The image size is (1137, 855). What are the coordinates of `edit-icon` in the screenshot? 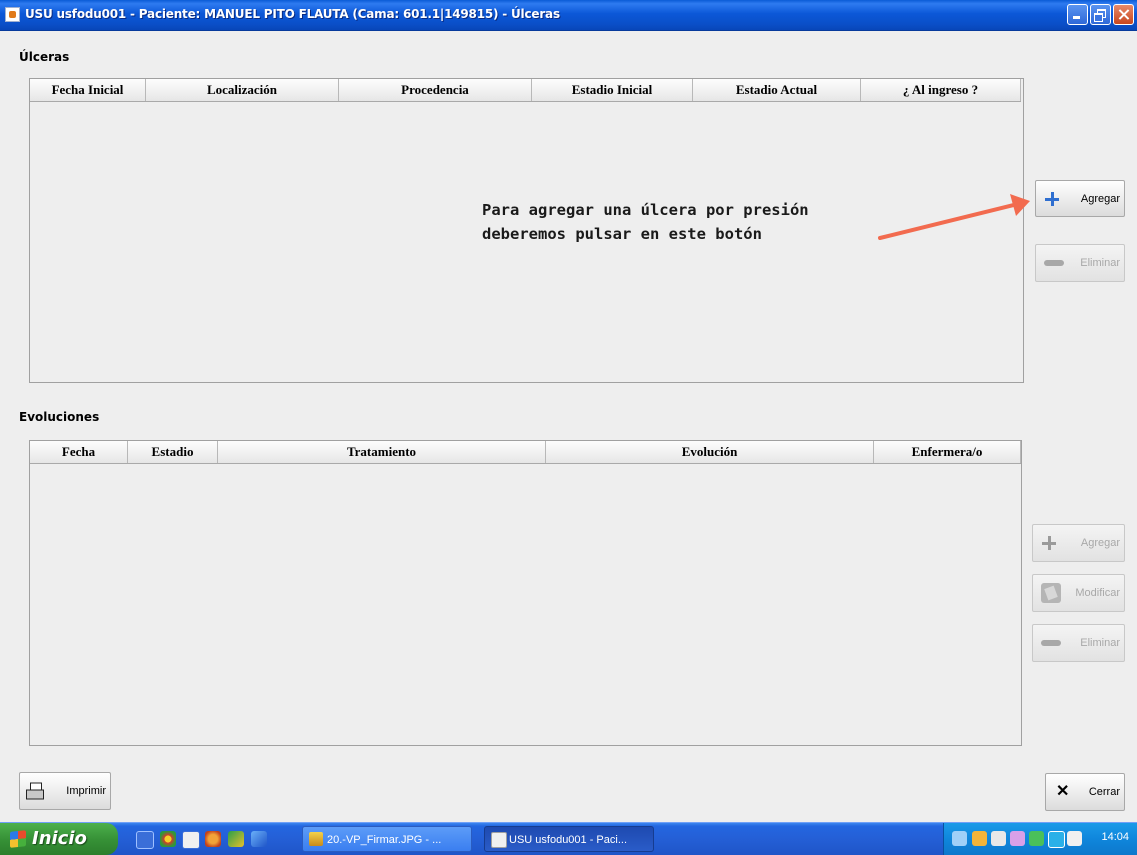 It's located at (1051, 593).